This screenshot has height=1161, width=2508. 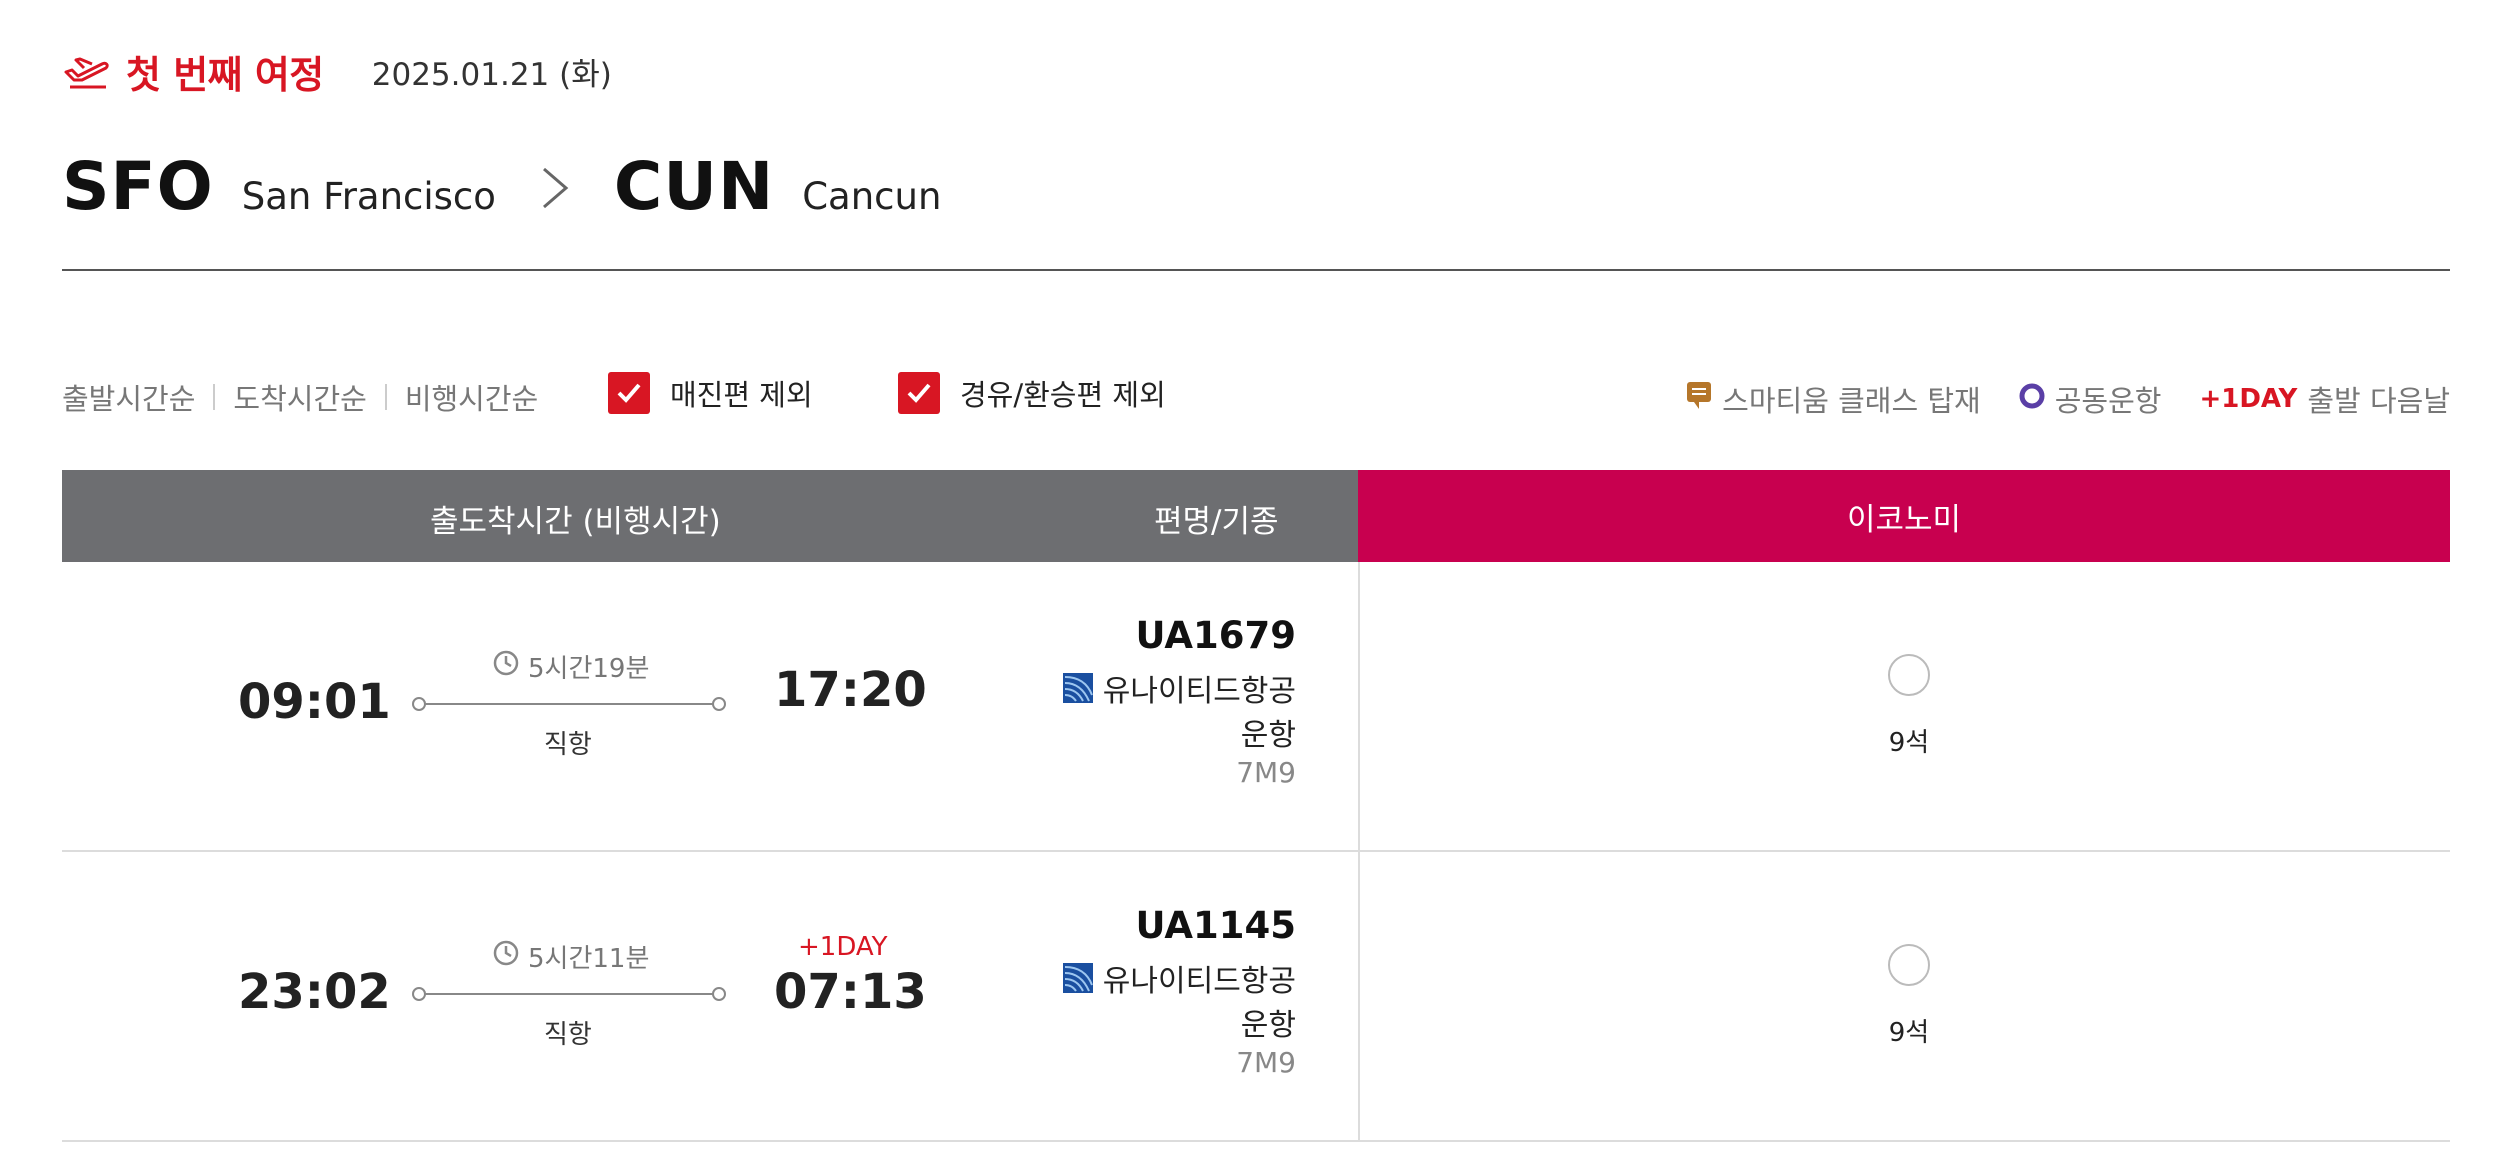 I want to click on sort-arrival: 도착시간순, so click(x=299, y=397).